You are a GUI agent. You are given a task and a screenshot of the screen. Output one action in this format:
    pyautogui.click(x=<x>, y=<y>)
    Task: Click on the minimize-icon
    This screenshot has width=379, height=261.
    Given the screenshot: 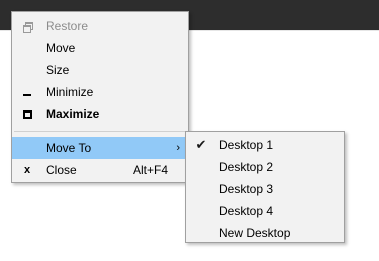 What is the action you would take?
    pyautogui.click(x=27, y=92)
    